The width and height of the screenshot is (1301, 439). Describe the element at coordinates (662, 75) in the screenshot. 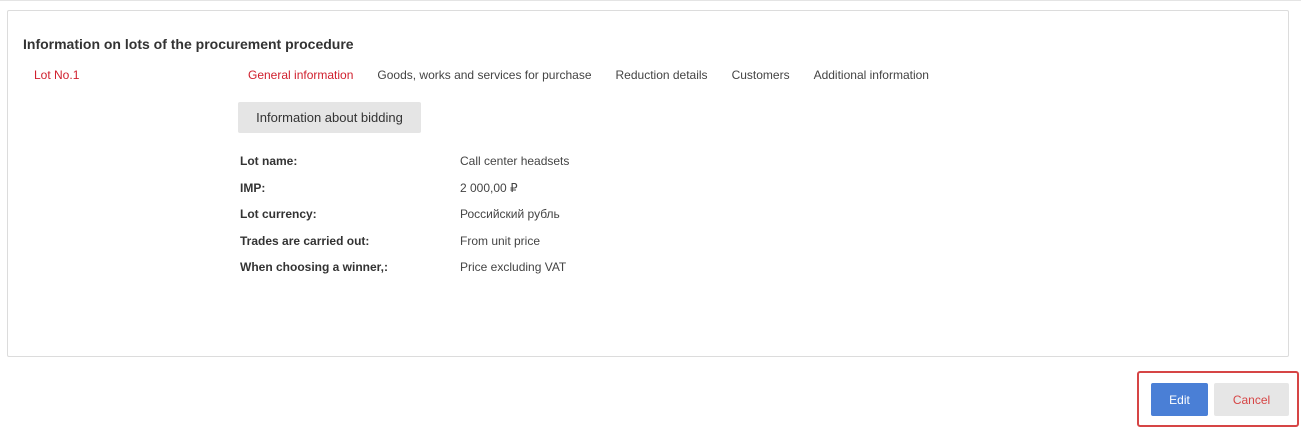

I see `tab-reduction-details: Reduction details` at that location.